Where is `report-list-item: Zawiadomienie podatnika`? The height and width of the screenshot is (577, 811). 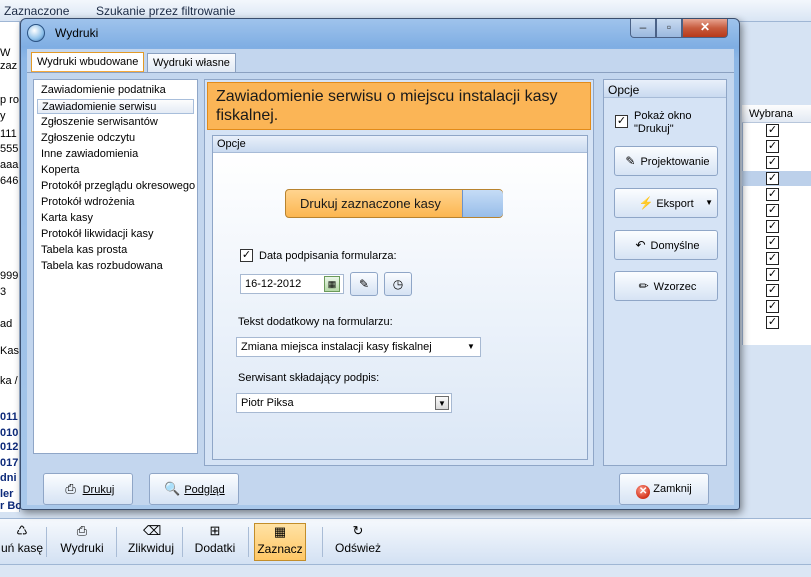
report-list-item: Zawiadomienie podatnika is located at coordinates (103, 90).